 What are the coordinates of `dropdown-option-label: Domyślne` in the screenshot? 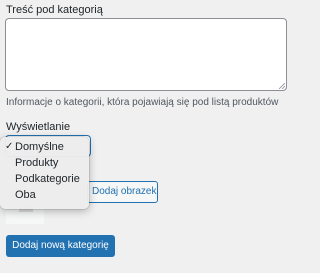 It's located at (39, 147).